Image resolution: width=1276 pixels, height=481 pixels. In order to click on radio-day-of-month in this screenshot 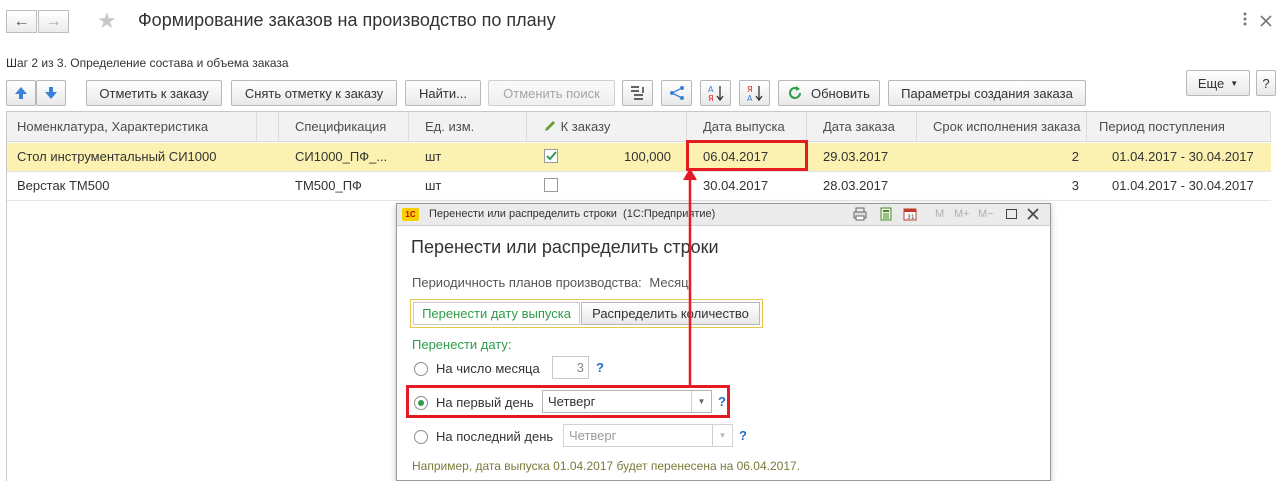, I will do `click(421, 369)`.